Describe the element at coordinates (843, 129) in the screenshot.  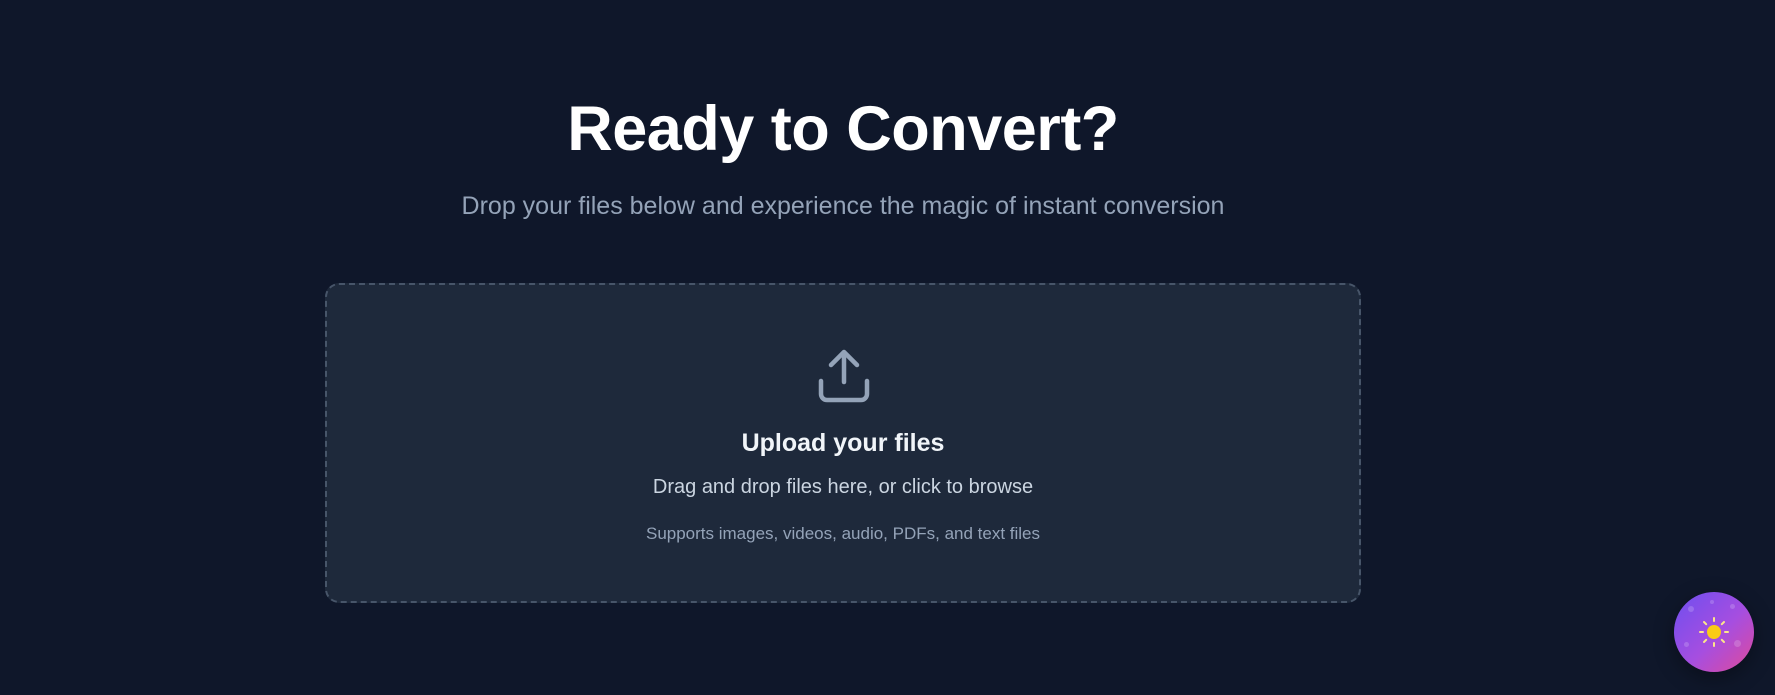
I see `page-title: Ready to Convert?` at that location.